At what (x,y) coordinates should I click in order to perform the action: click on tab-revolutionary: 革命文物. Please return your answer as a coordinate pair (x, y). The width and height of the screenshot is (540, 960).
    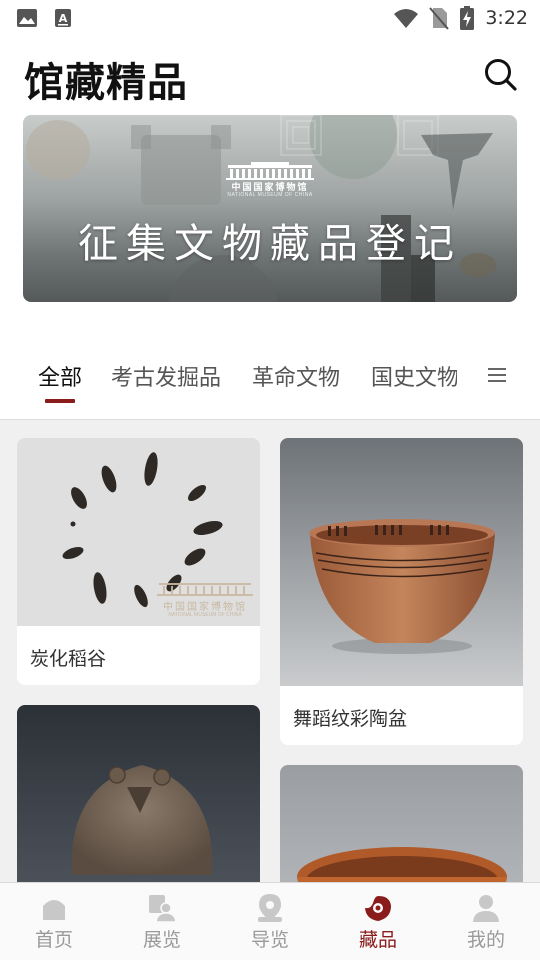
    Looking at the image, I should click on (296, 376).